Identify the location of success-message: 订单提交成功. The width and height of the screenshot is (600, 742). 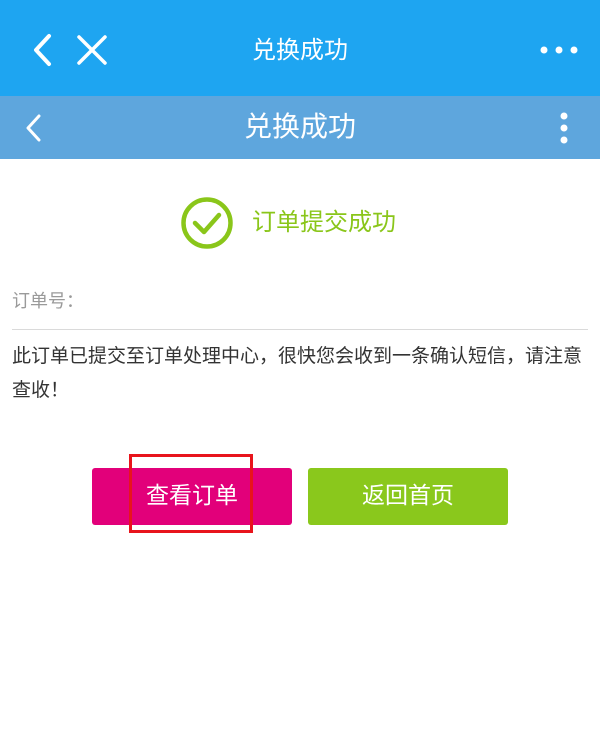
(324, 222).